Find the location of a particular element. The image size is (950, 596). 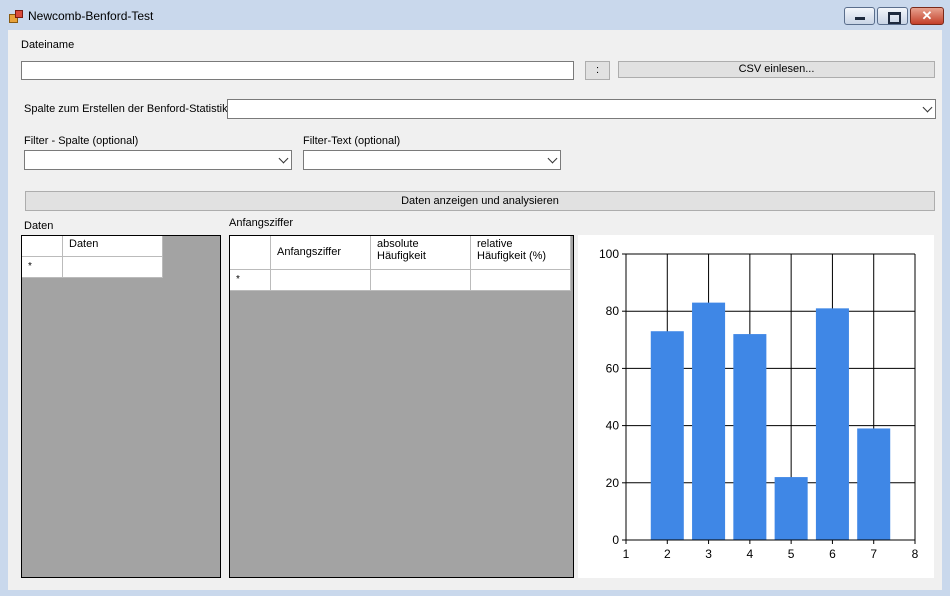

x-tick-label: 1 is located at coordinates (626, 554).